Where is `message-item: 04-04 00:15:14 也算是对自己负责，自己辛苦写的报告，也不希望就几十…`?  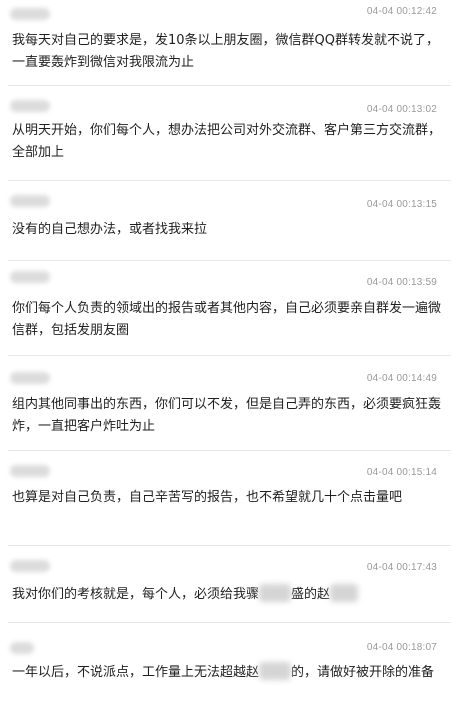 message-item: 04-04 00:15:14 也算是对自己负责，自己辛苦写的报告，也不希望就几十… is located at coordinates (231, 498).